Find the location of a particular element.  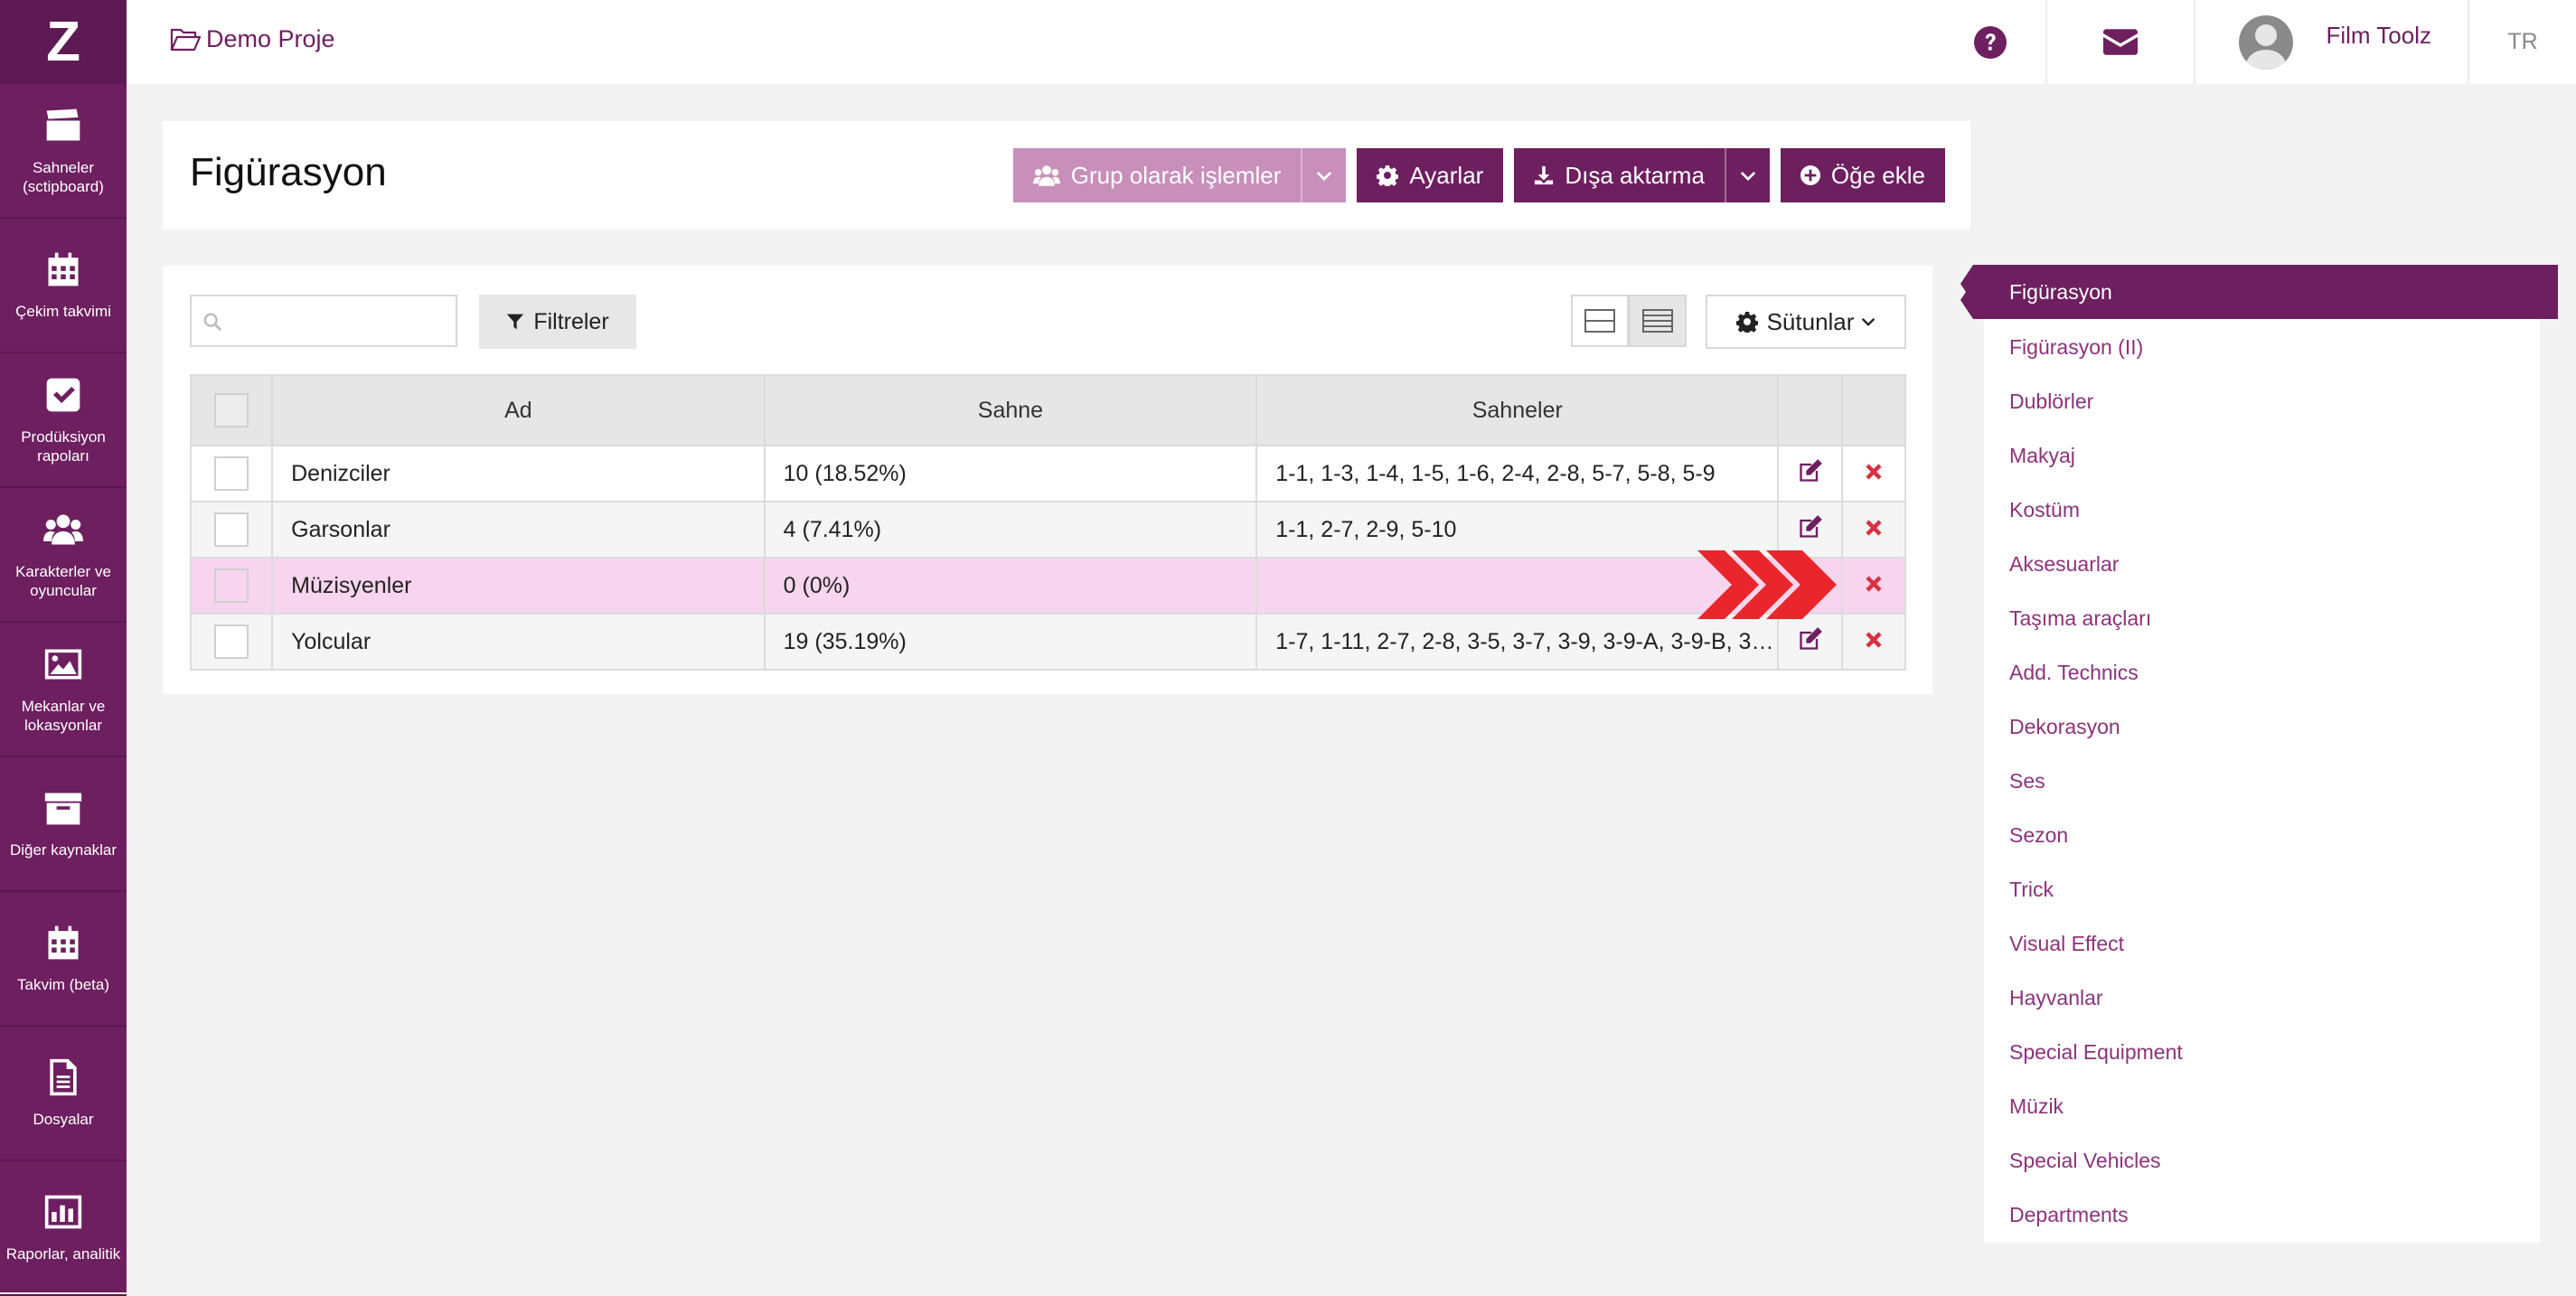

search-input is located at coordinates (323, 321).